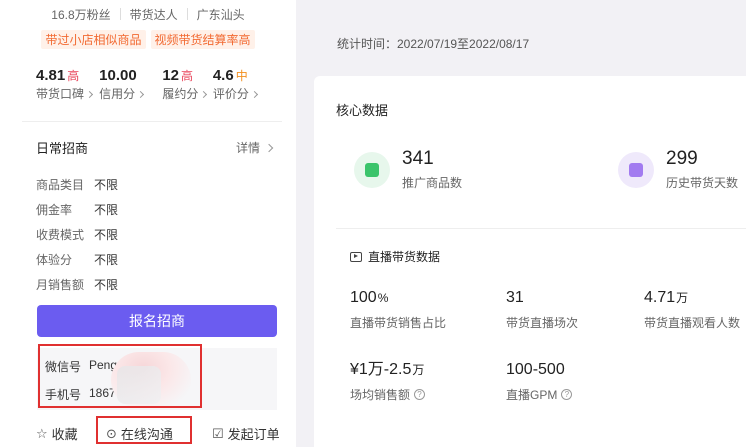 This screenshot has width=746, height=447. I want to click on score-label: 评价分, so click(230, 94).